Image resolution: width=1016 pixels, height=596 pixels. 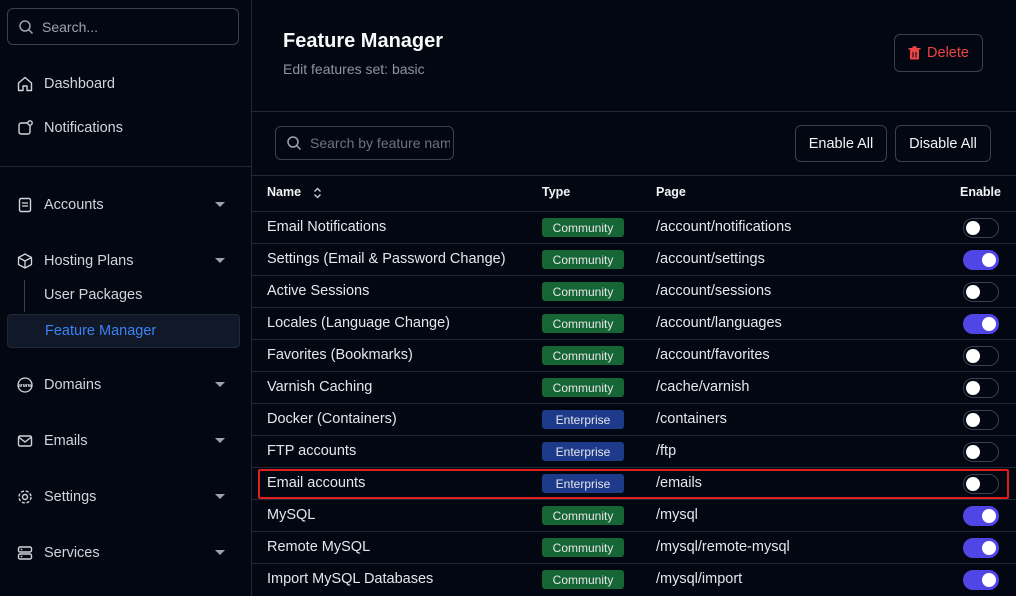 What do you see at coordinates (677, 515) in the screenshot?
I see `feature-page-path: /mysql` at bounding box center [677, 515].